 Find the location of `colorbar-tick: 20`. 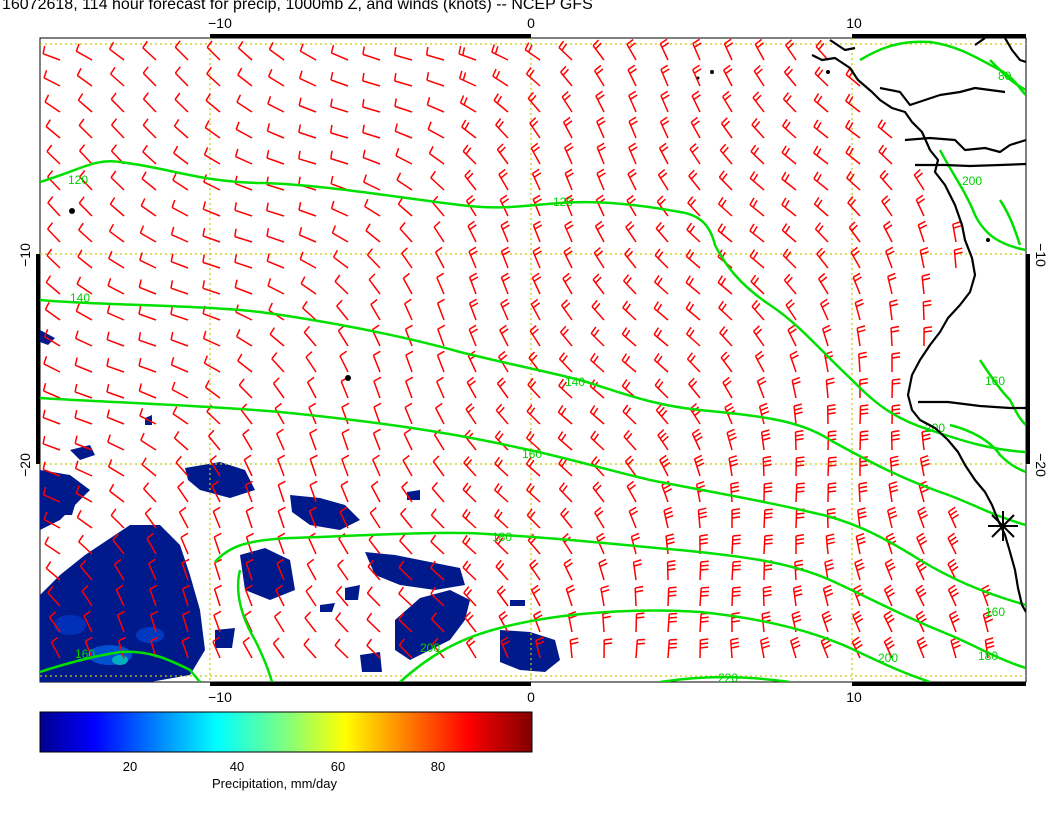

colorbar-tick: 20 is located at coordinates (130, 766).